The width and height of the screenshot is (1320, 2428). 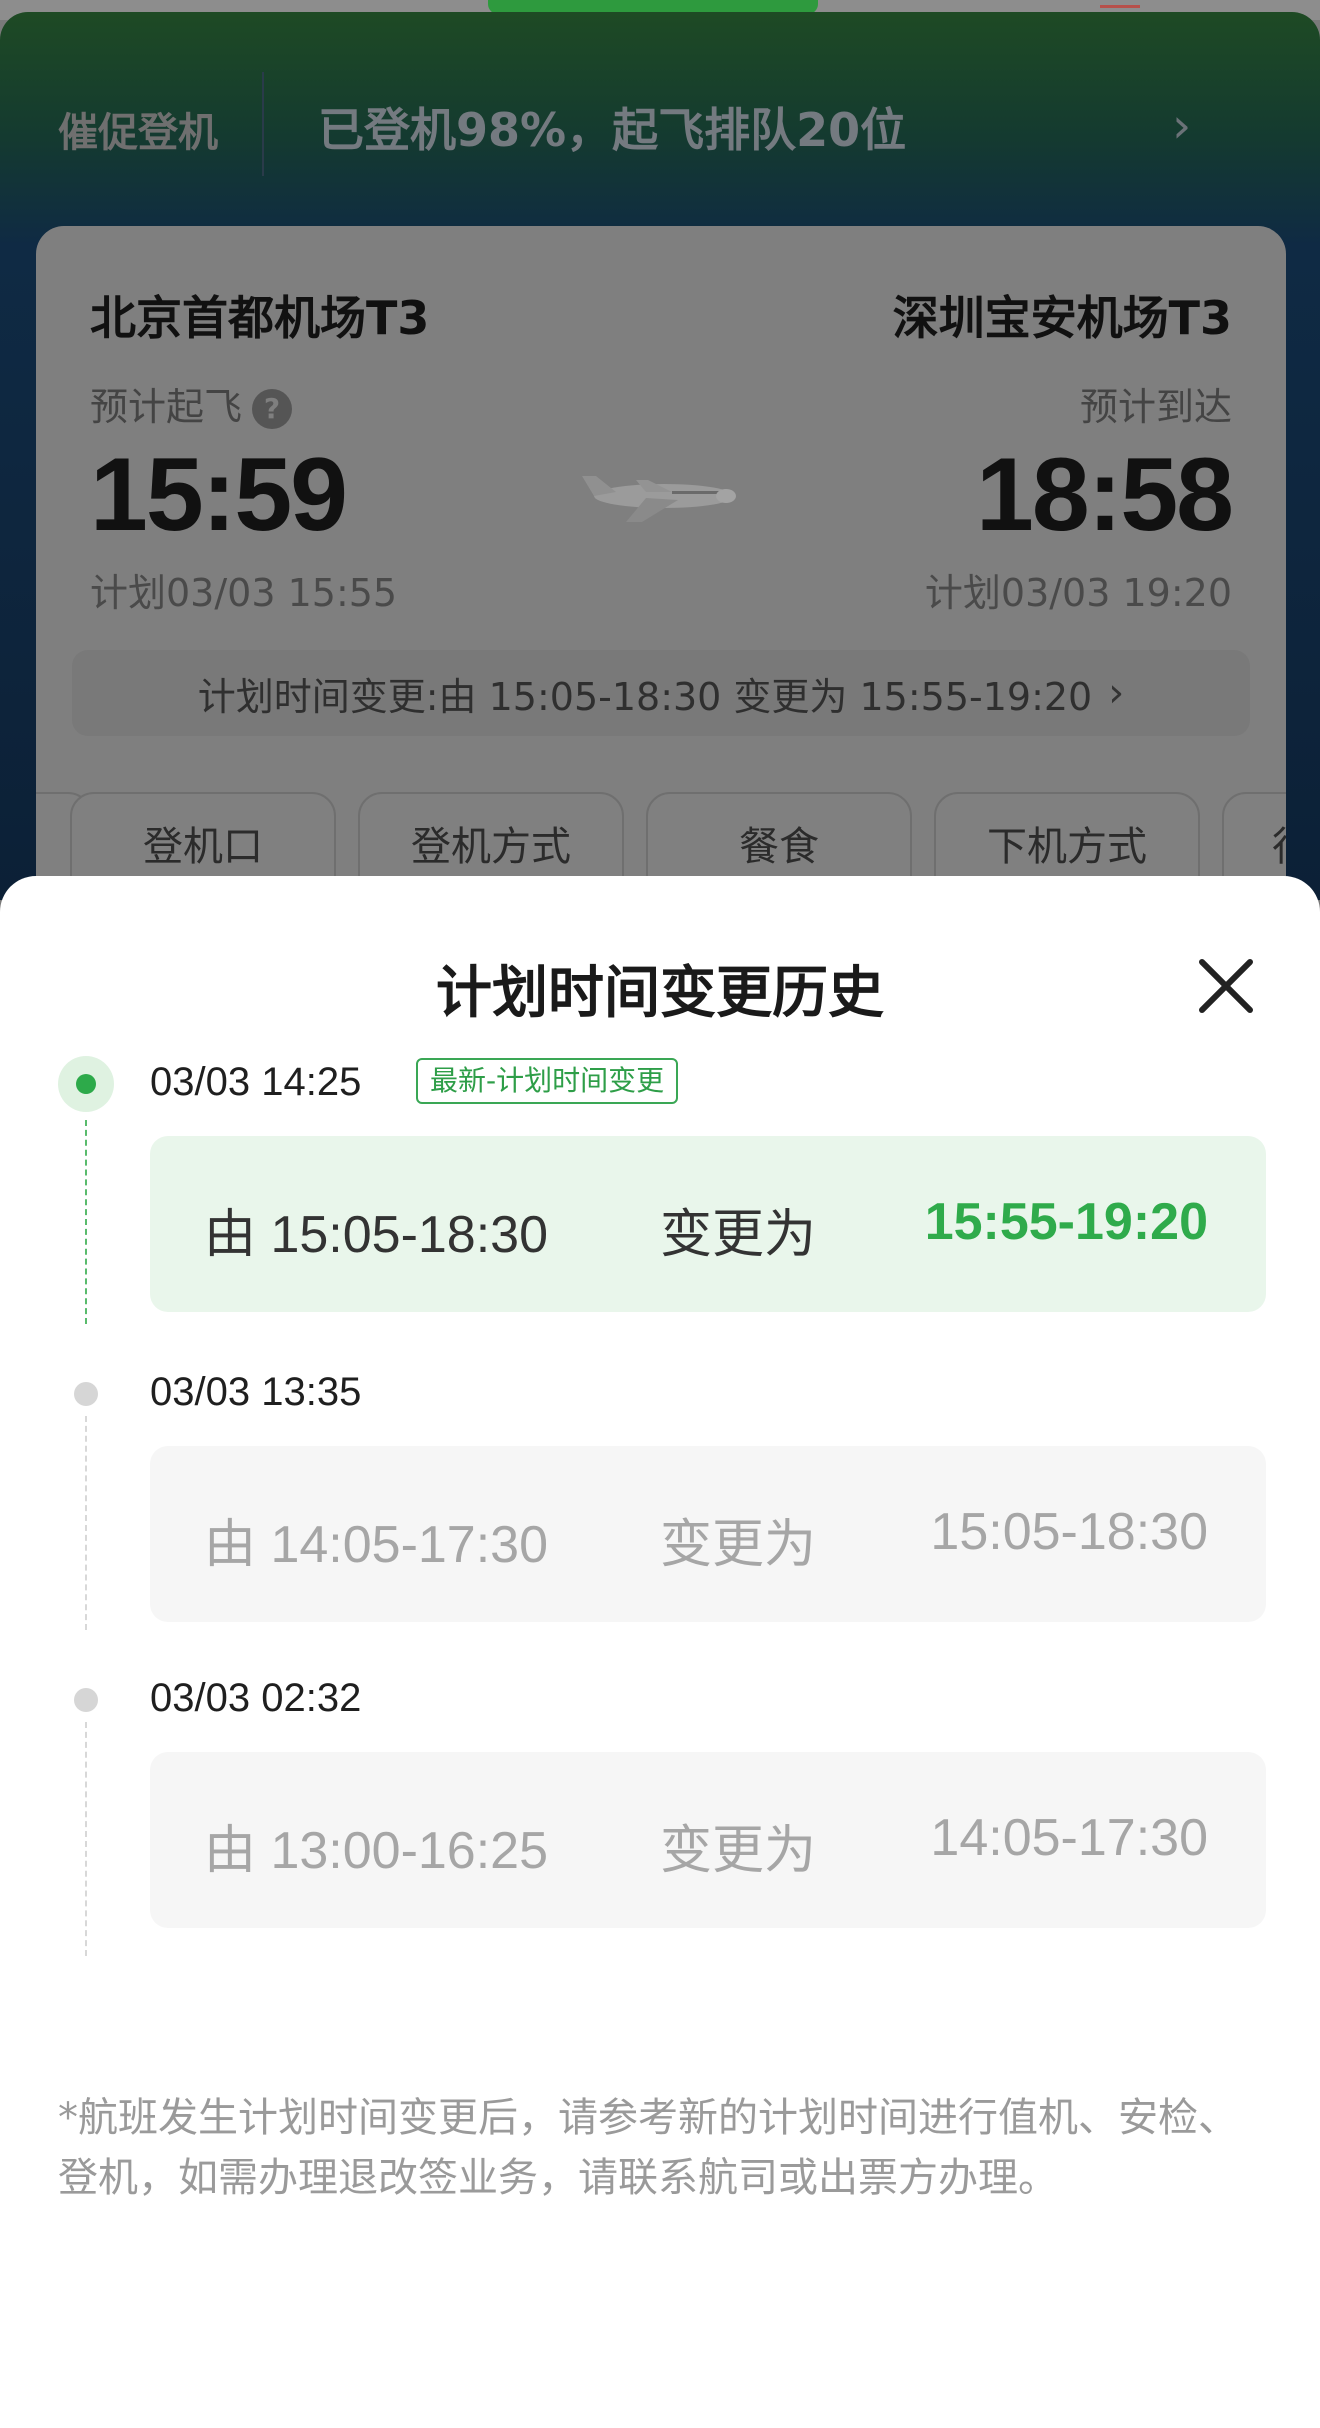 What do you see at coordinates (612, 130) in the screenshot?
I see `boarding-status-text: 已登机98%，起飞排队20位` at bounding box center [612, 130].